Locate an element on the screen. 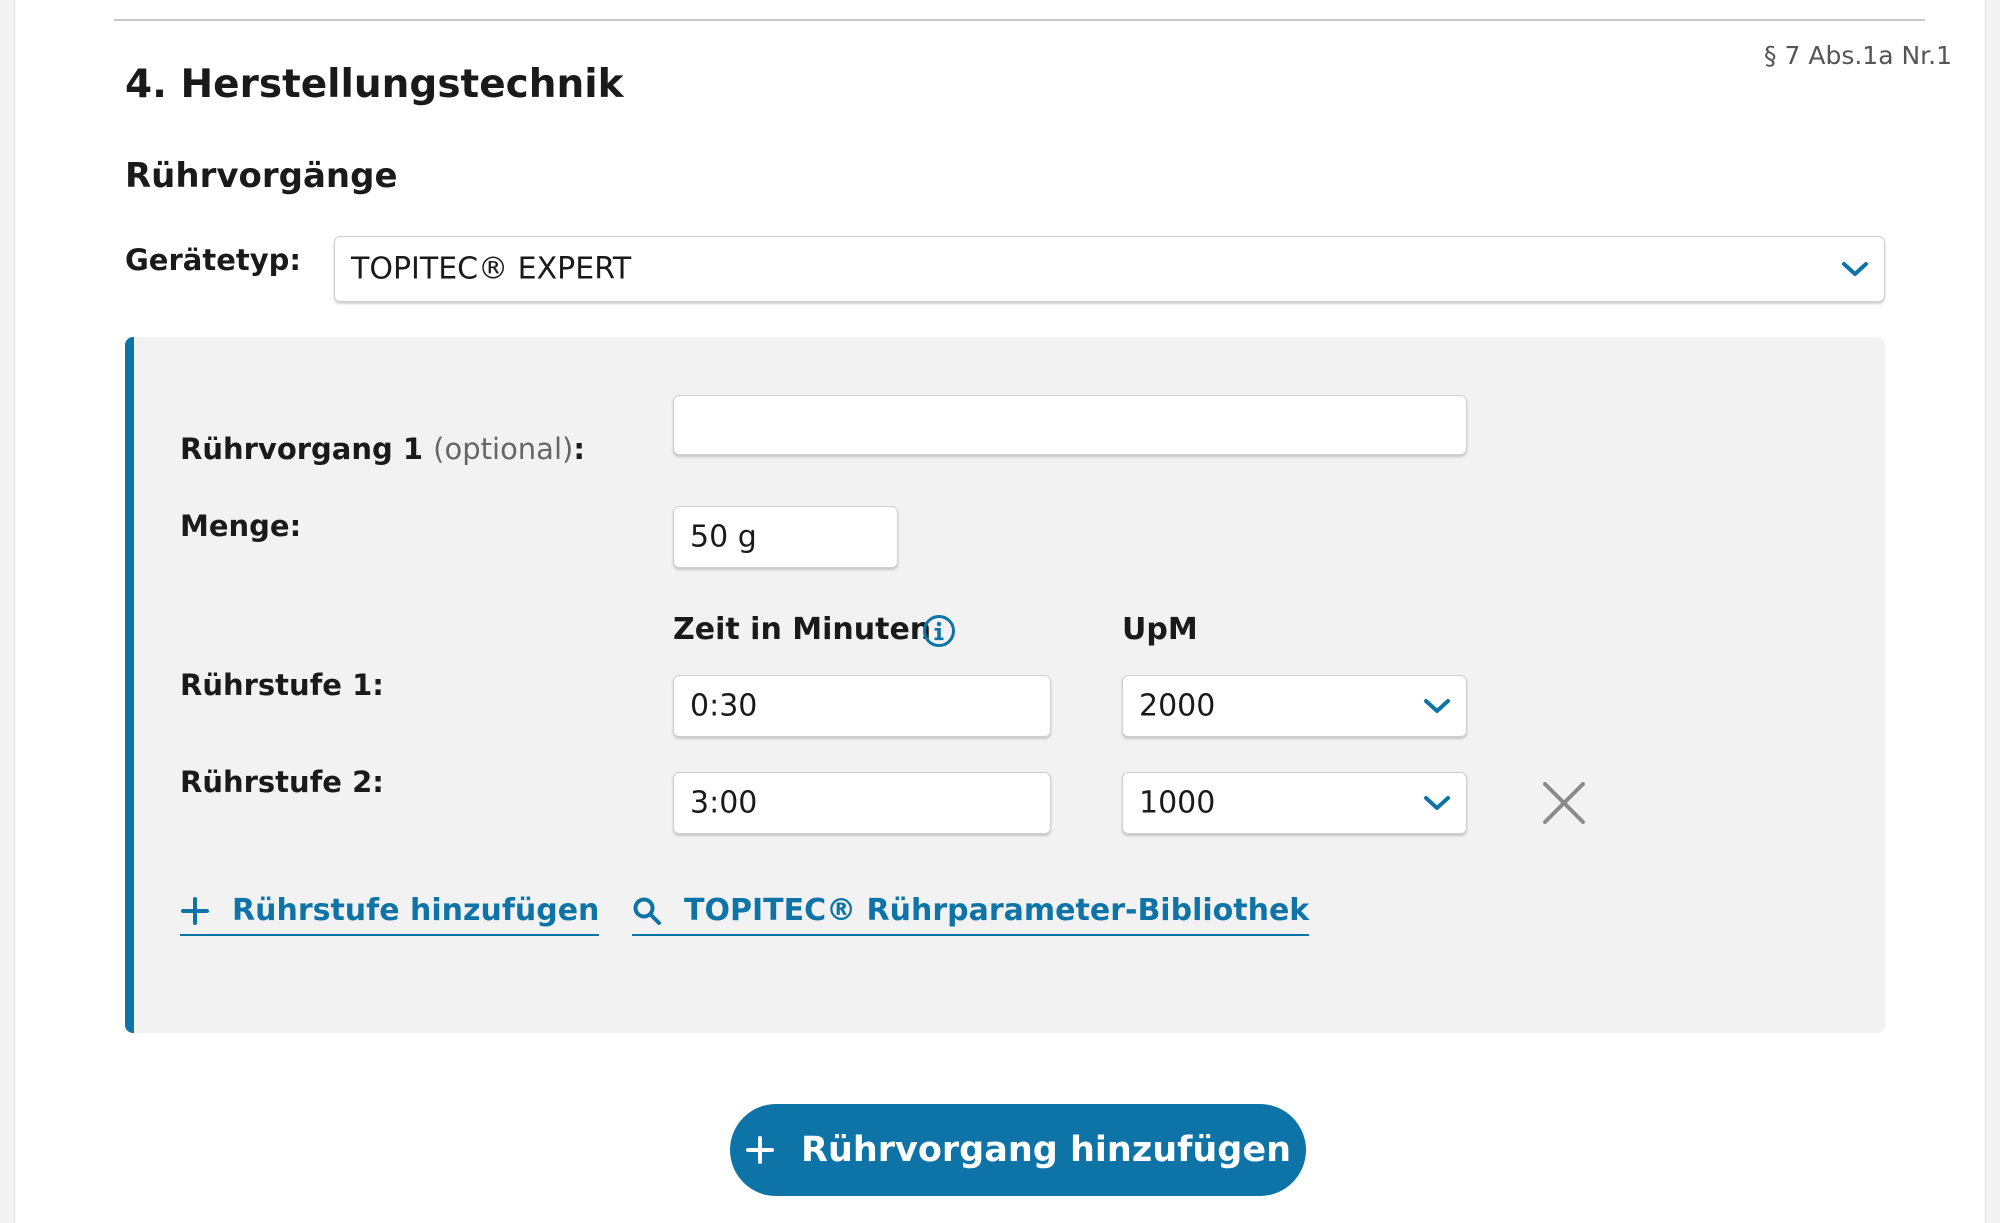 This screenshot has height=1223, width=2000. stir-step-2-rpm-value: 1000 is located at coordinates (1177, 803).